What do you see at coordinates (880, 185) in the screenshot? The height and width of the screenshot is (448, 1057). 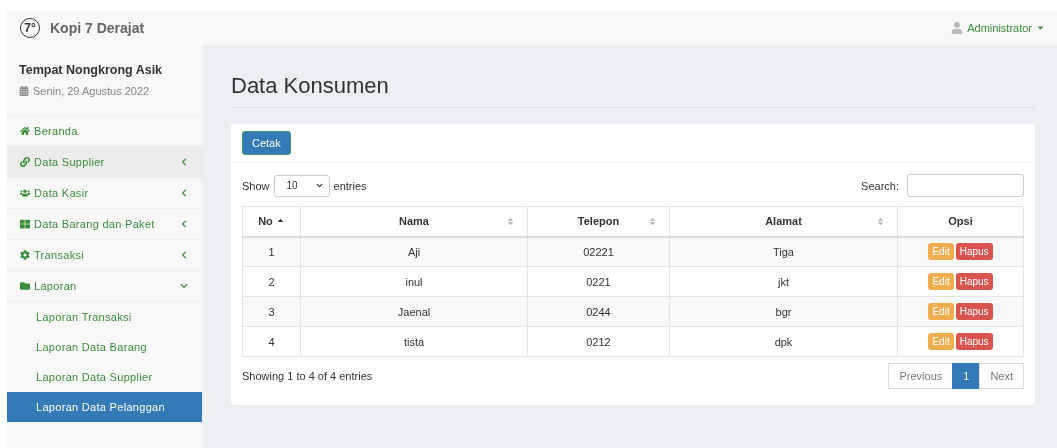 I see `search-label: Search:` at bounding box center [880, 185].